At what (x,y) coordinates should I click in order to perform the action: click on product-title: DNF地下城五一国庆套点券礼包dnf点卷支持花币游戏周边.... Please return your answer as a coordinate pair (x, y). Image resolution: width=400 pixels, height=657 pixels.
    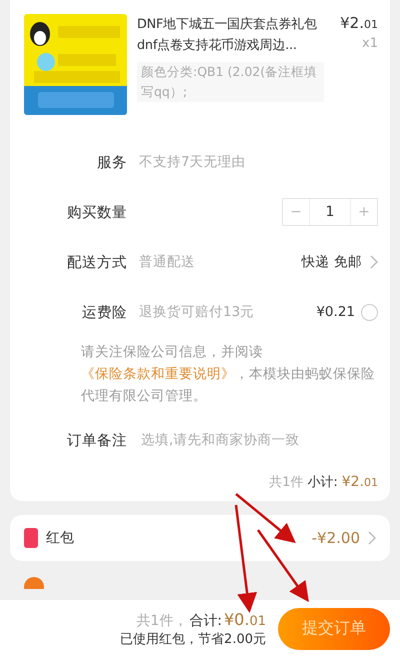
    Looking at the image, I should click on (230, 35).